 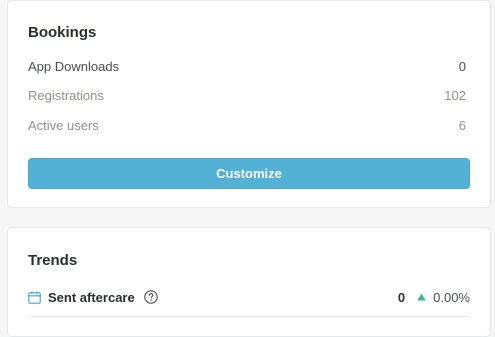 What do you see at coordinates (247, 66) in the screenshot?
I see `stat-row-app-downloads: App Downloads 0` at bounding box center [247, 66].